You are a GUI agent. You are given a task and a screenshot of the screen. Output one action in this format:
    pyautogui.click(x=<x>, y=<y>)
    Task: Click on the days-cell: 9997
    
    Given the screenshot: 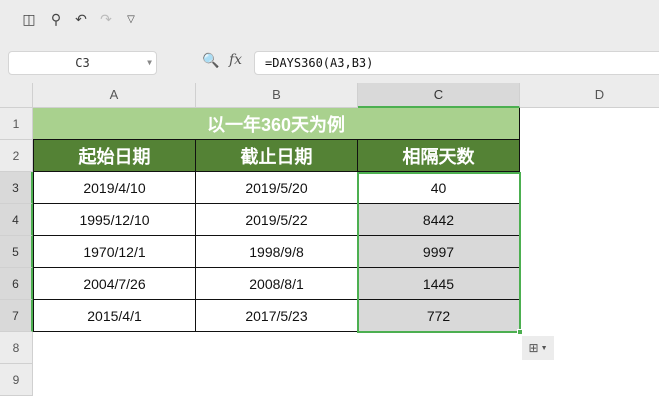 What is the action you would take?
    pyautogui.click(x=439, y=252)
    